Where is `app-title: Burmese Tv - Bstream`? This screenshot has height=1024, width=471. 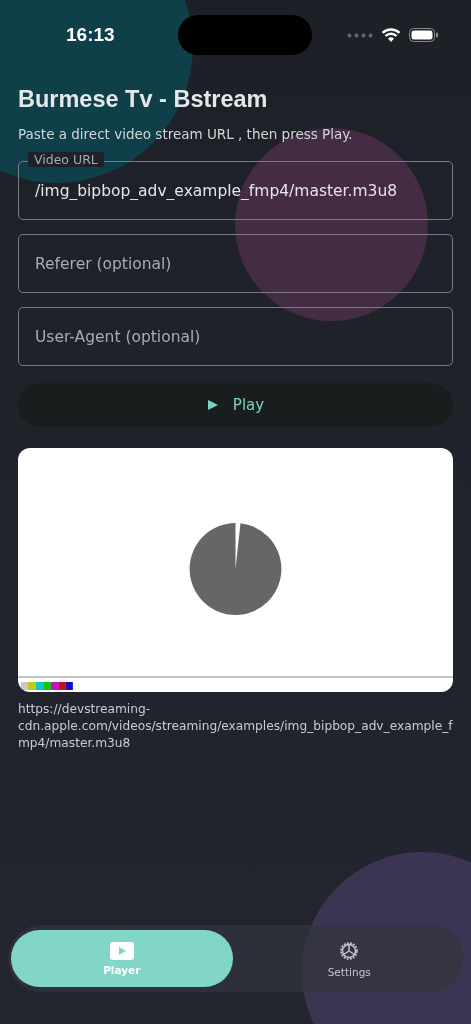
app-title: Burmese Tv - Bstream is located at coordinates (143, 99).